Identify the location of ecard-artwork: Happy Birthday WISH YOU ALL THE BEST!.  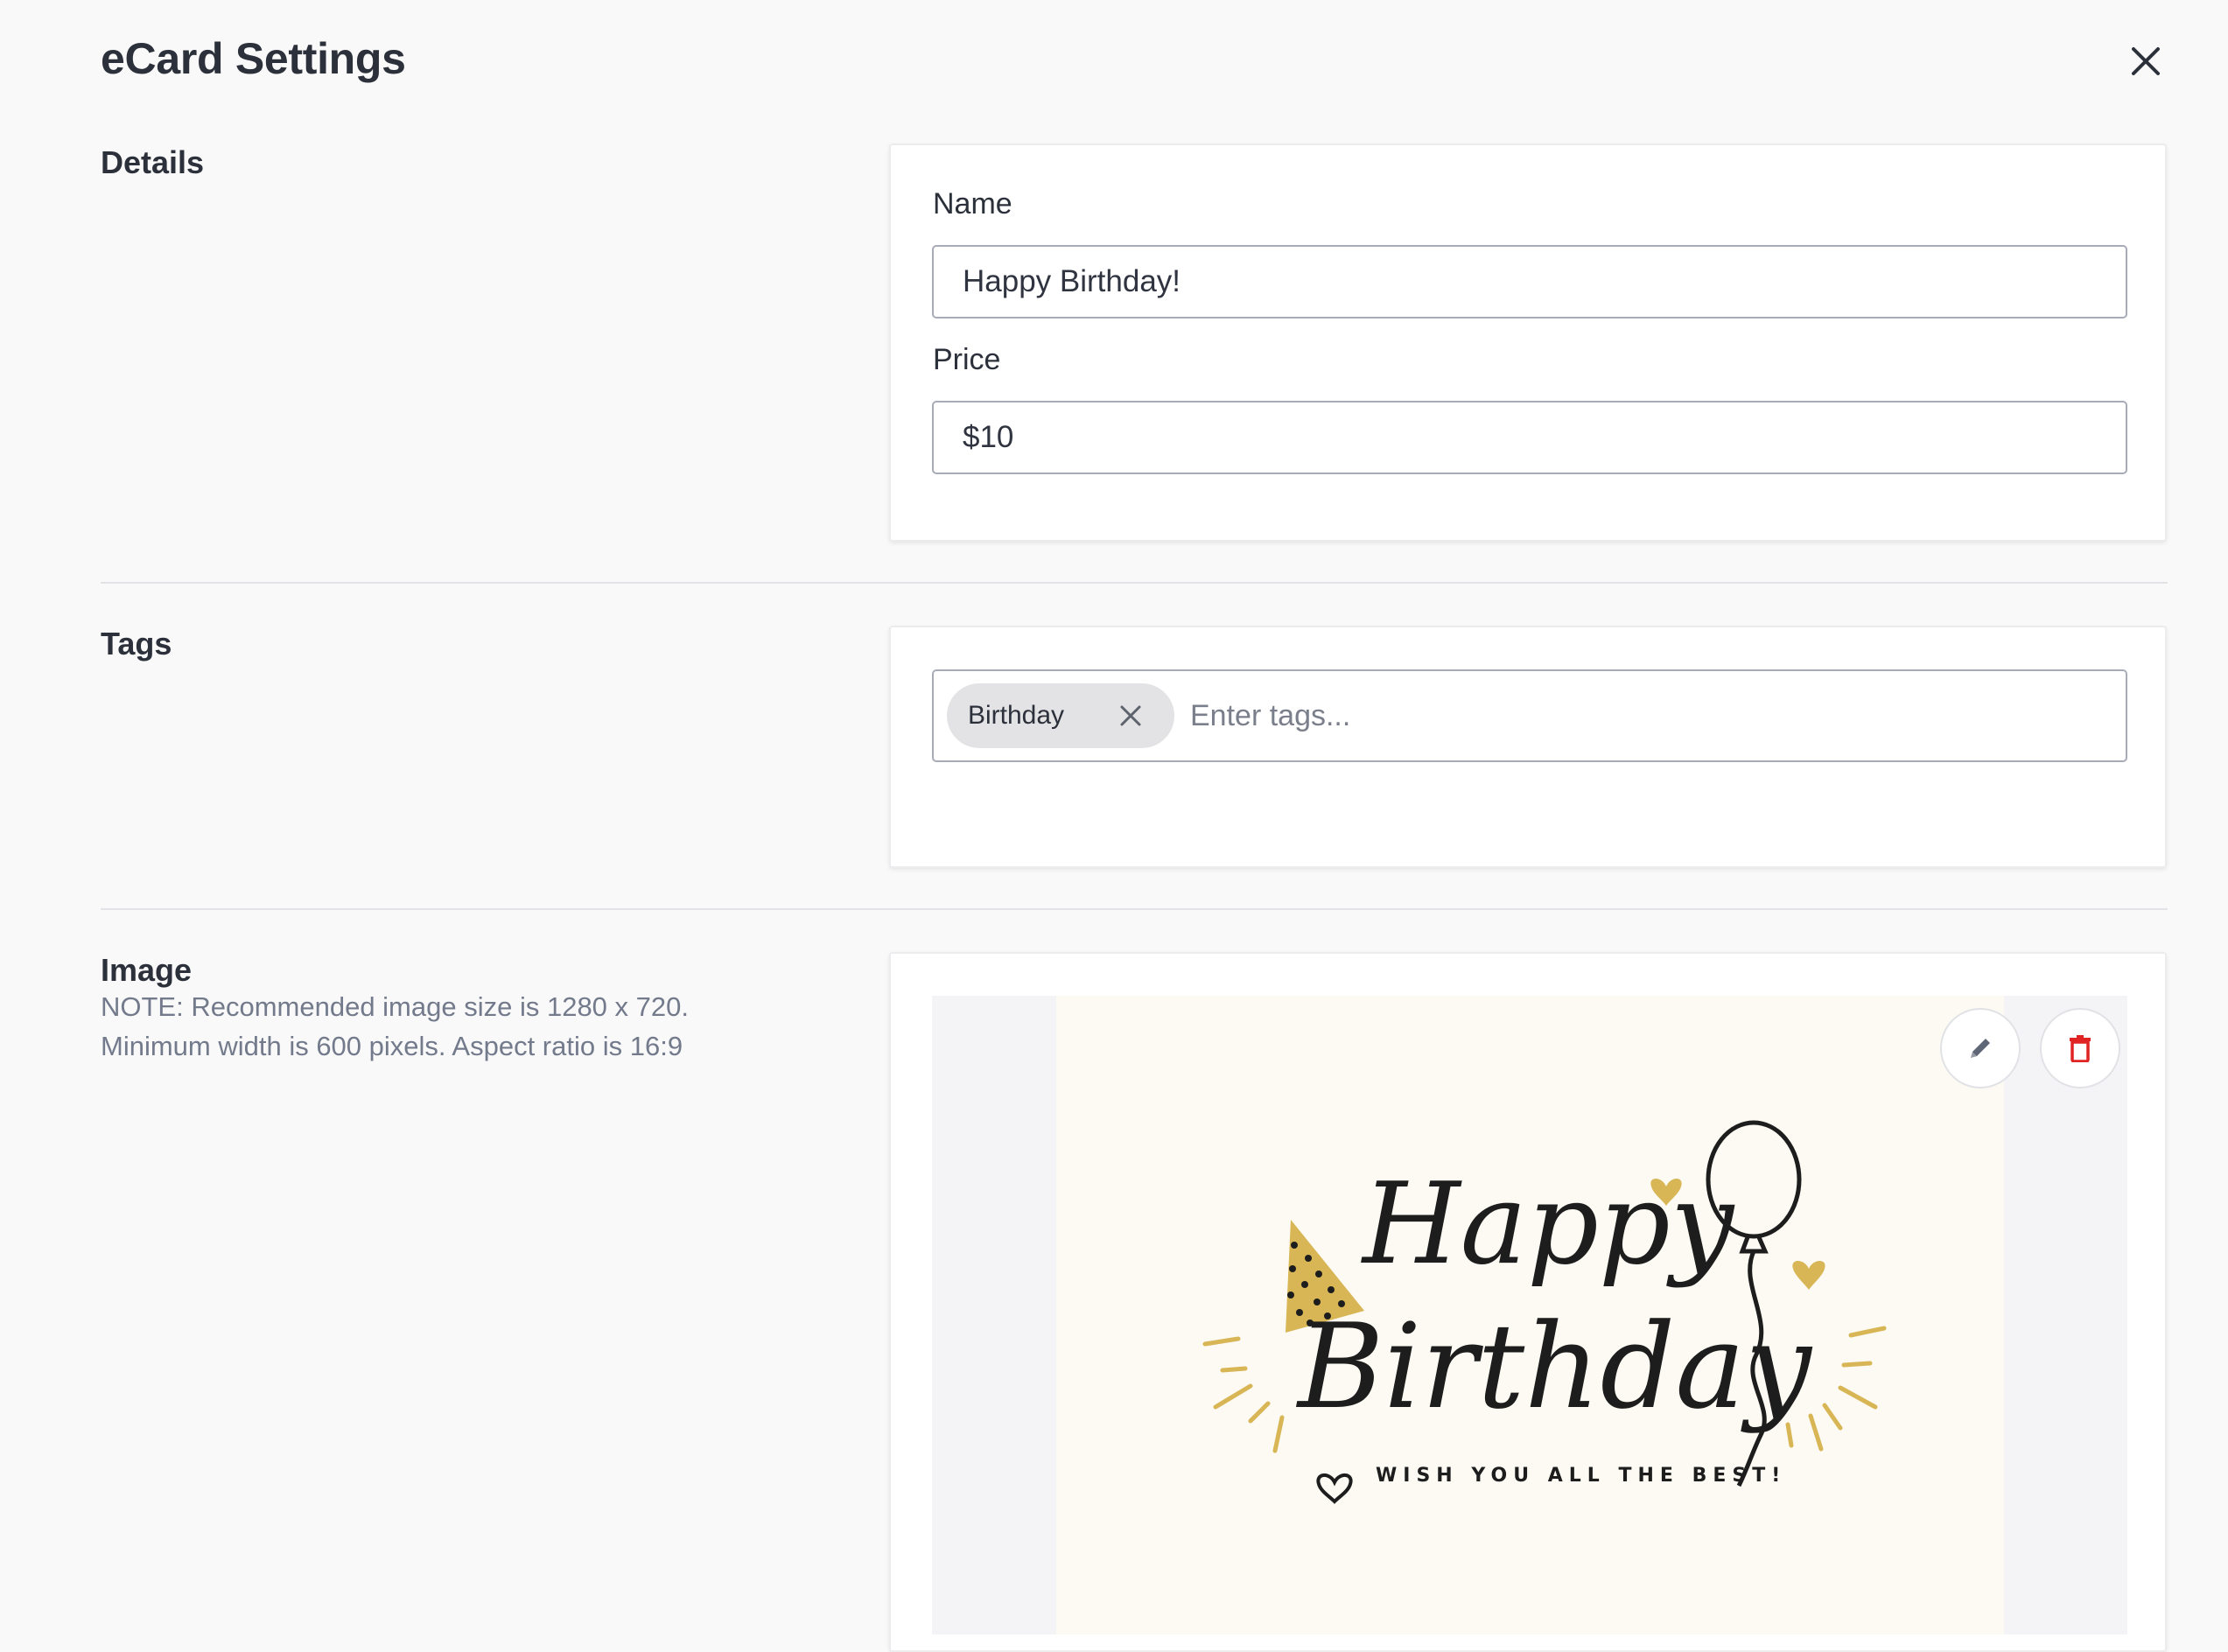
(1544, 1312).